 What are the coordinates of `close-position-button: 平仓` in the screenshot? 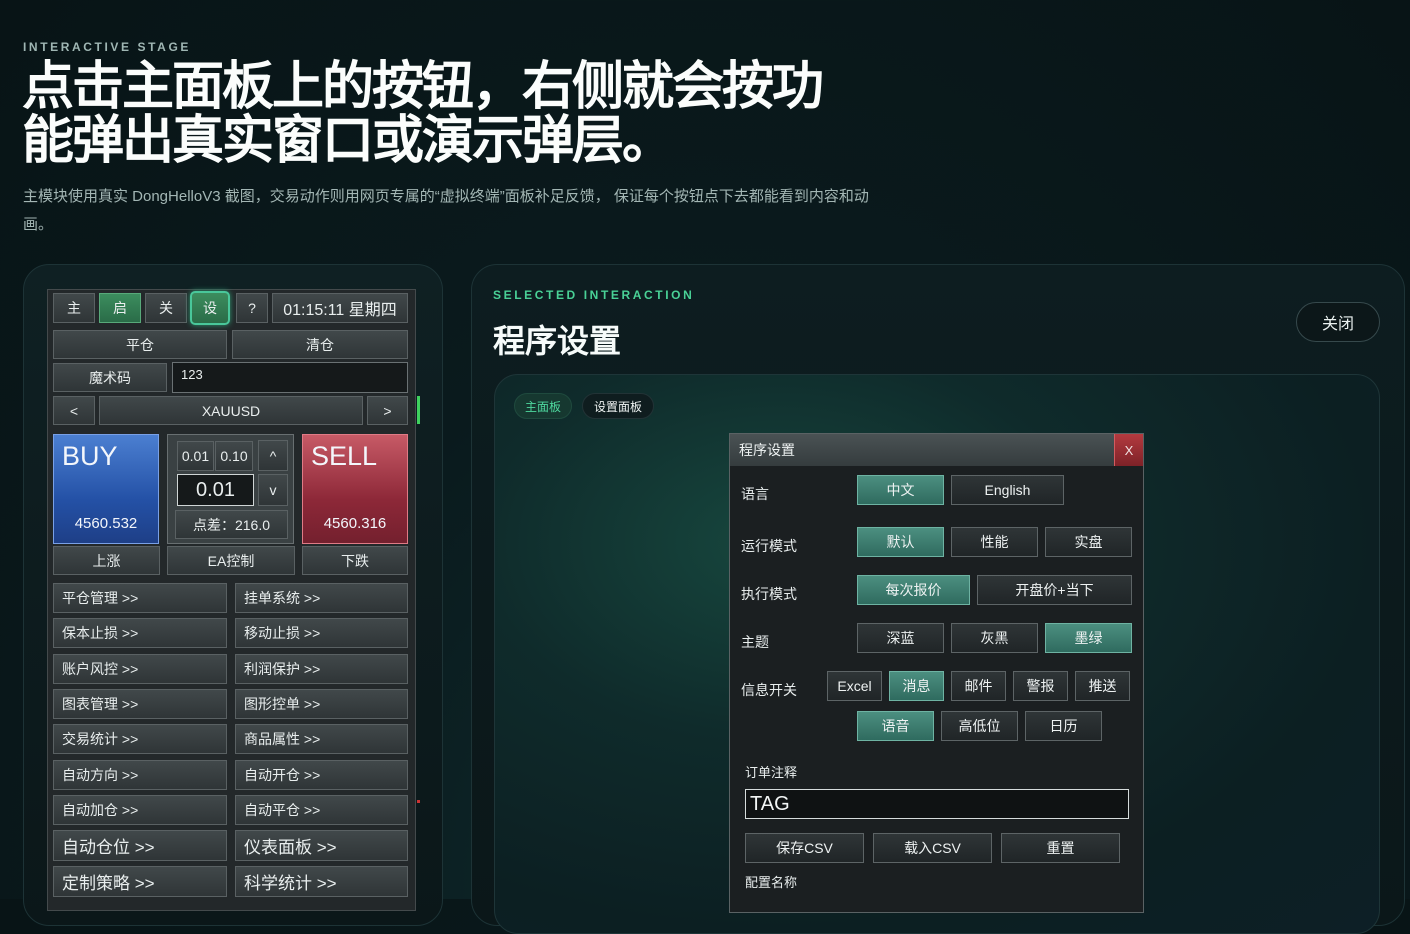 It's located at (140, 344).